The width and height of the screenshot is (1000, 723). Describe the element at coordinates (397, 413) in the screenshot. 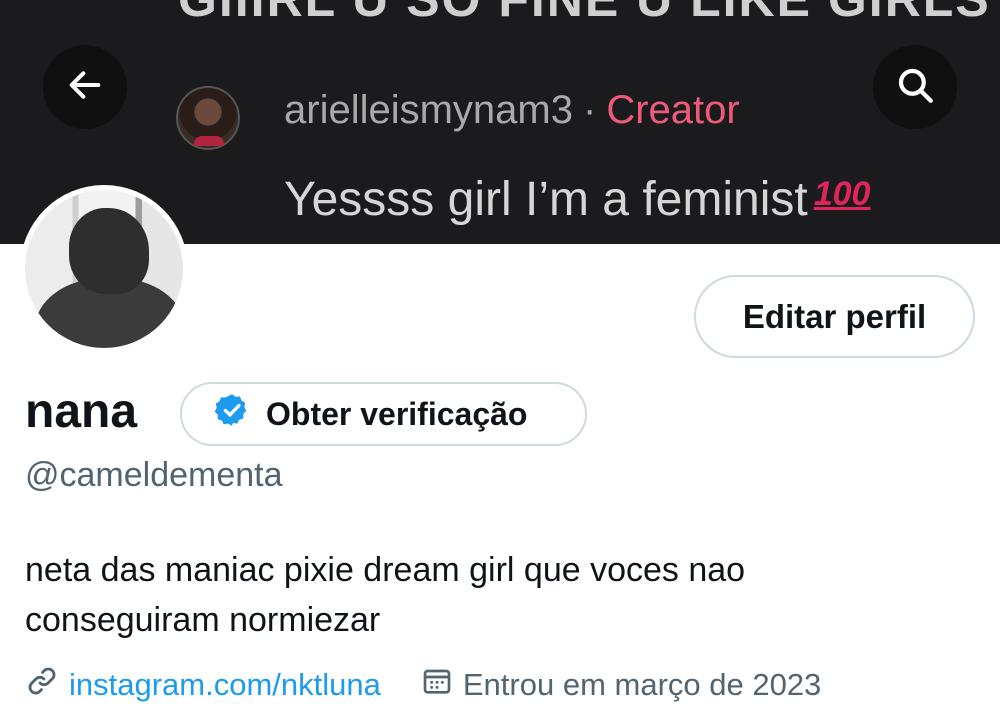

I see `get-verified-label: Obter verificação` at that location.